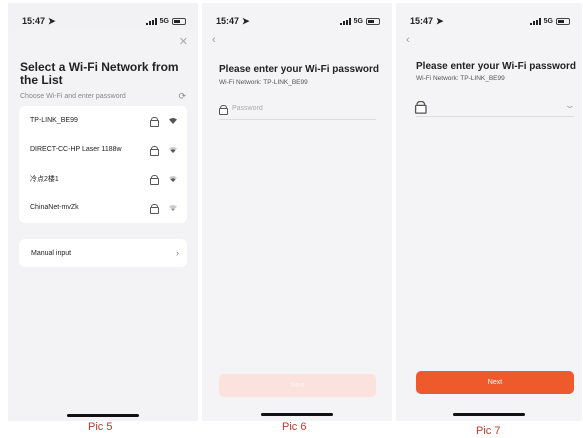 The height and width of the screenshot is (438, 583). Describe the element at coordinates (103, 207) in the screenshot. I see `network-item: ChinaNet-mvZk` at that location.